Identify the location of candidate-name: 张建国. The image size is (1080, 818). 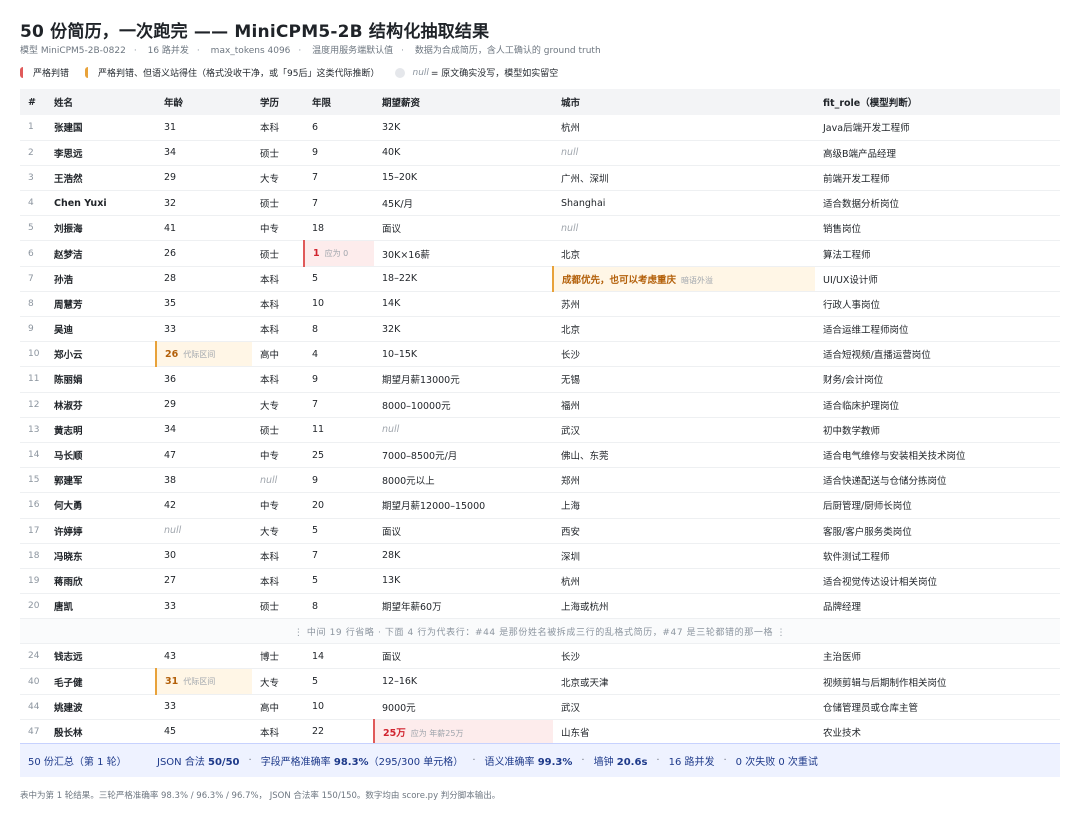
(68, 129).